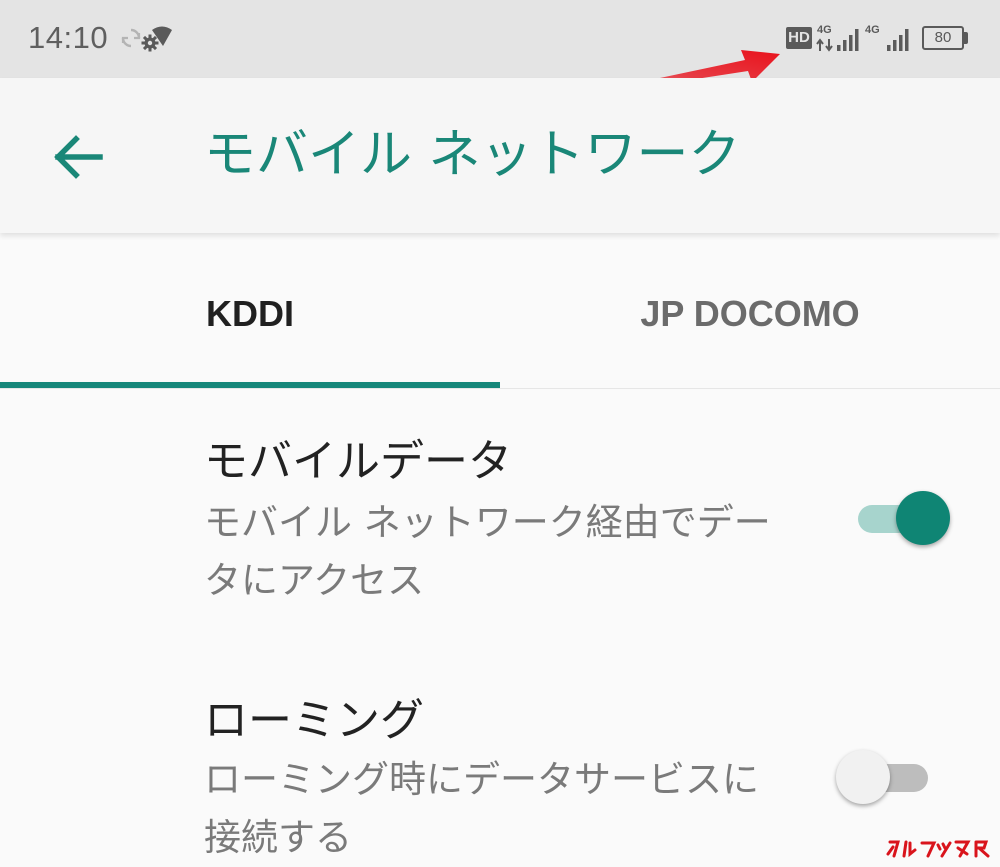  What do you see at coordinates (487, 551) in the screenshot?
I see `setting-summary: モバイル ネットワーク経由でデータにアクセス` at bounding box center [487, 551].